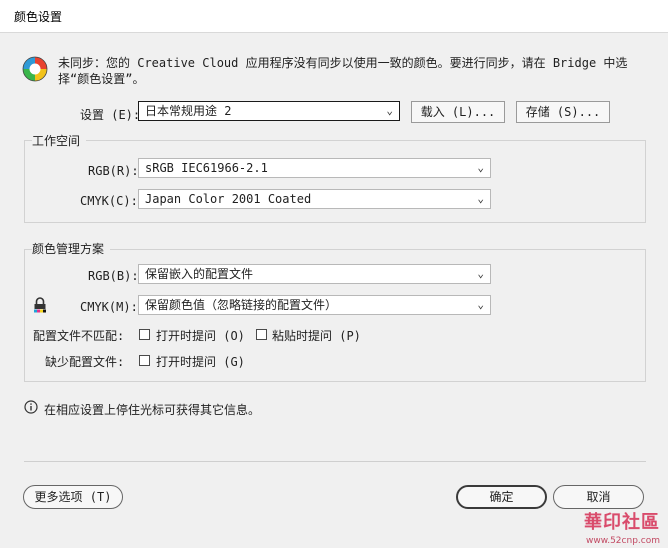  What do you see at coordinates (622, 541) in the screenshot?
I see `watermark-url: www.52cnp.com` at bounding box center [622, 541].